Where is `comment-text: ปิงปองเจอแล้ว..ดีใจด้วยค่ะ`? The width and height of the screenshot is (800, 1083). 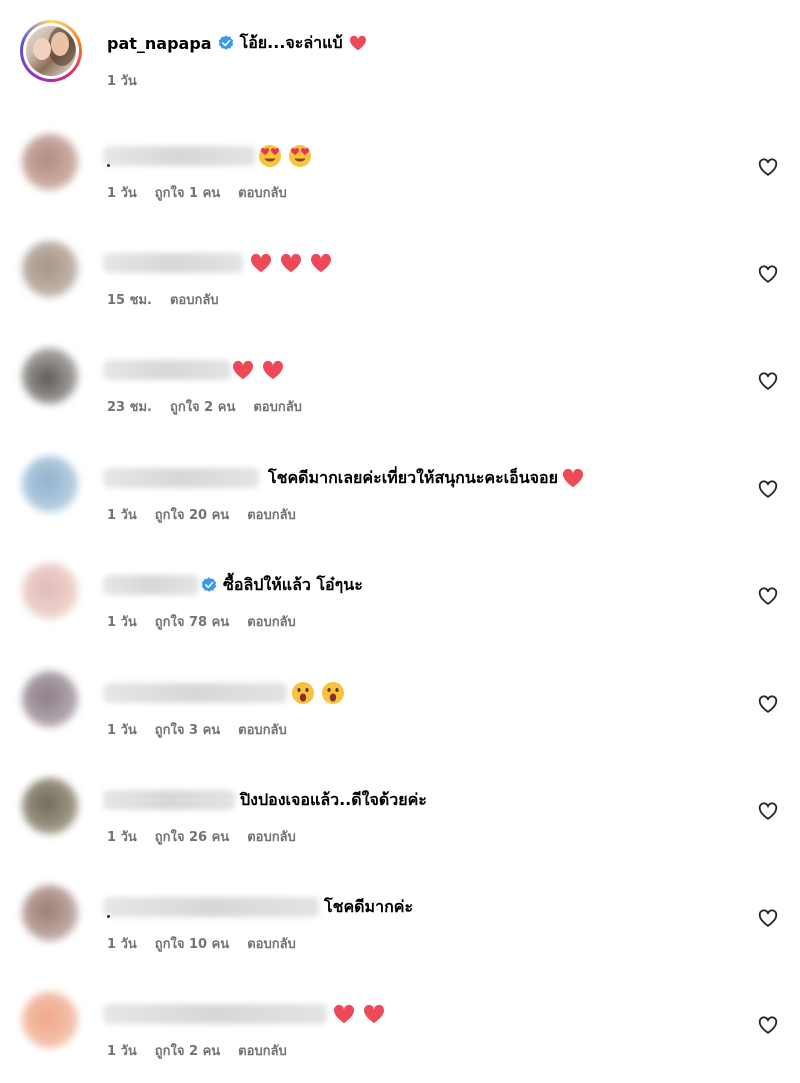 comment-text: ปิงปองเจอแล้ว..ดีใจด้วยค่ะ is located at coordinates (333, 799).